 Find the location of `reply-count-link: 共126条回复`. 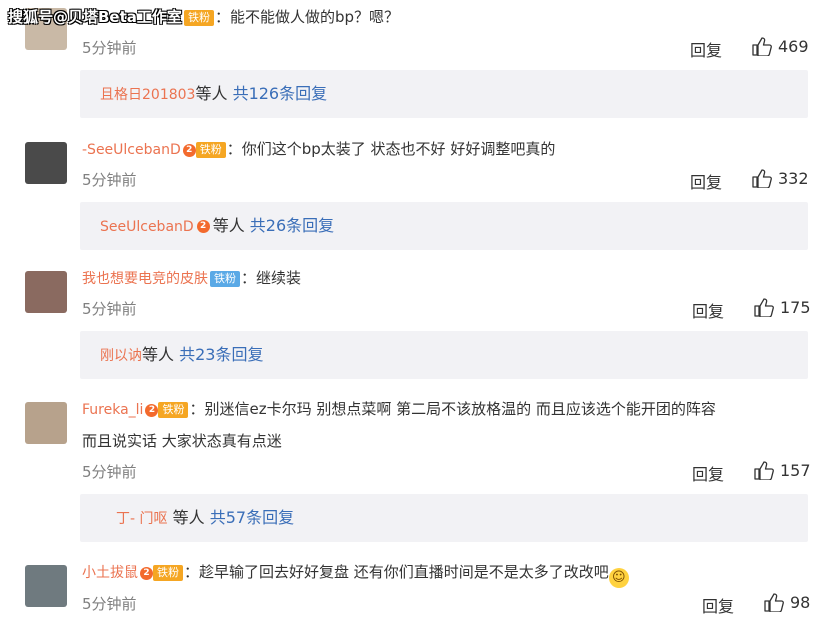

reply-count-link: 共126条回复 is located at coordinates (280, 93).